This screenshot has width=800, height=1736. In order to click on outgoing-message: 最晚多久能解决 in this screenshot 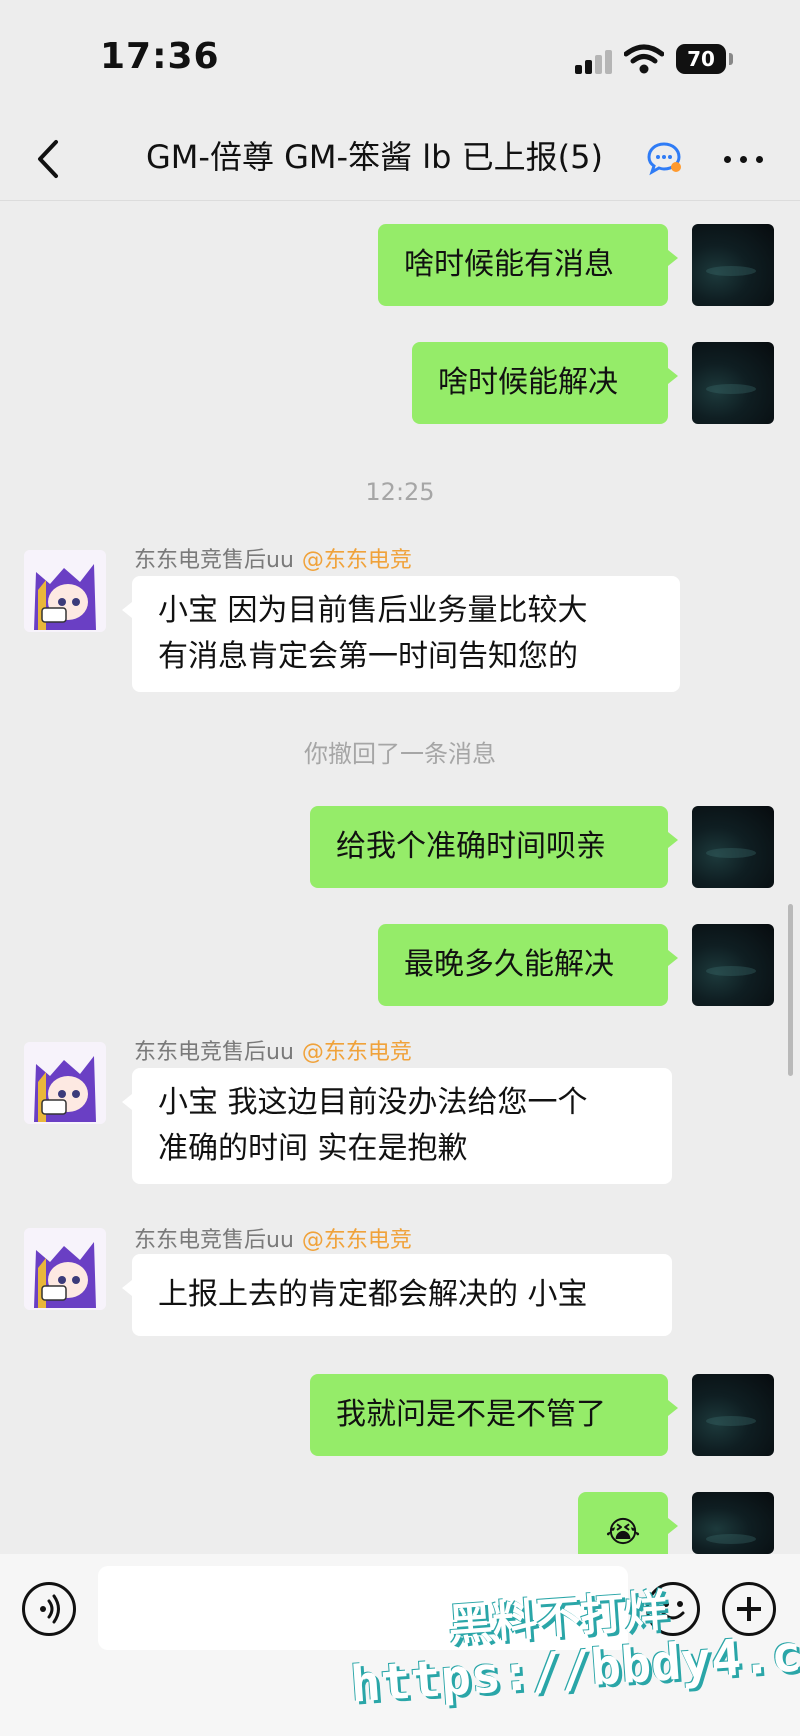, I will do `click(528, 965)`.